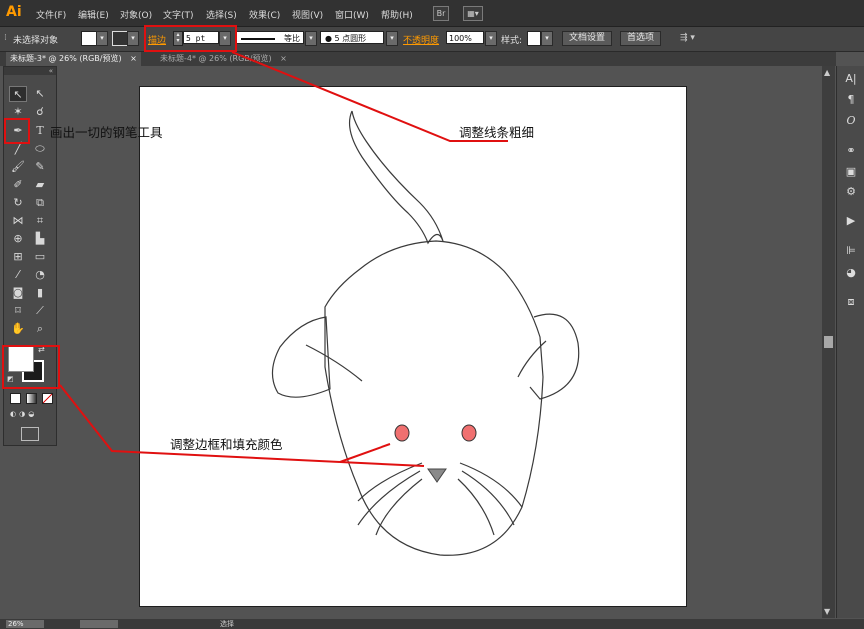 Image resolution: width=864 pixels, height=629 pixels. What do you see at coordinates (106, 132) in the screenshot?
I see `pen-tool-annotation: 画出一切的钢笔工具` at bounding box center [106, 132].